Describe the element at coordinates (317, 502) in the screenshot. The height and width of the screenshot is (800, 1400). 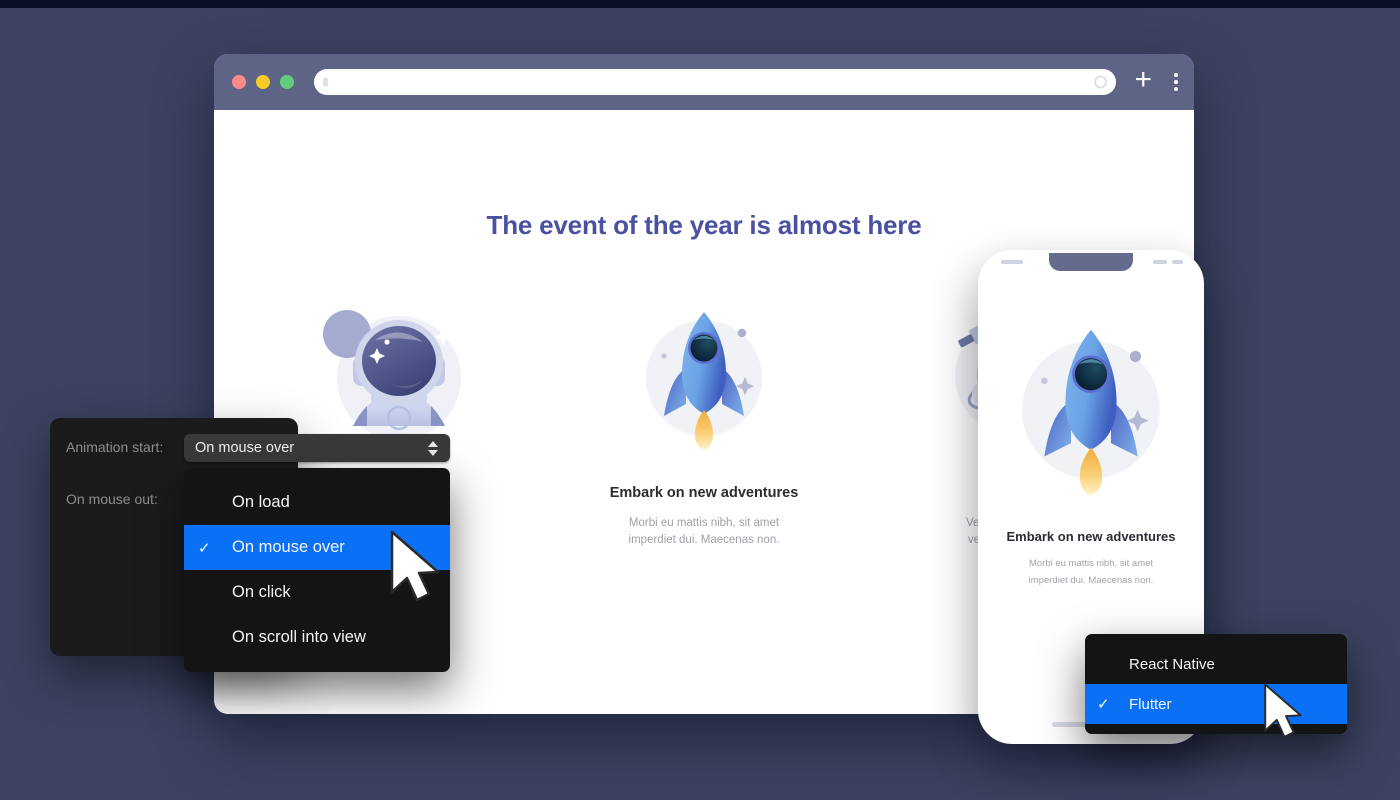
I see `menu-item-on-load: ✓ On load` at that location.